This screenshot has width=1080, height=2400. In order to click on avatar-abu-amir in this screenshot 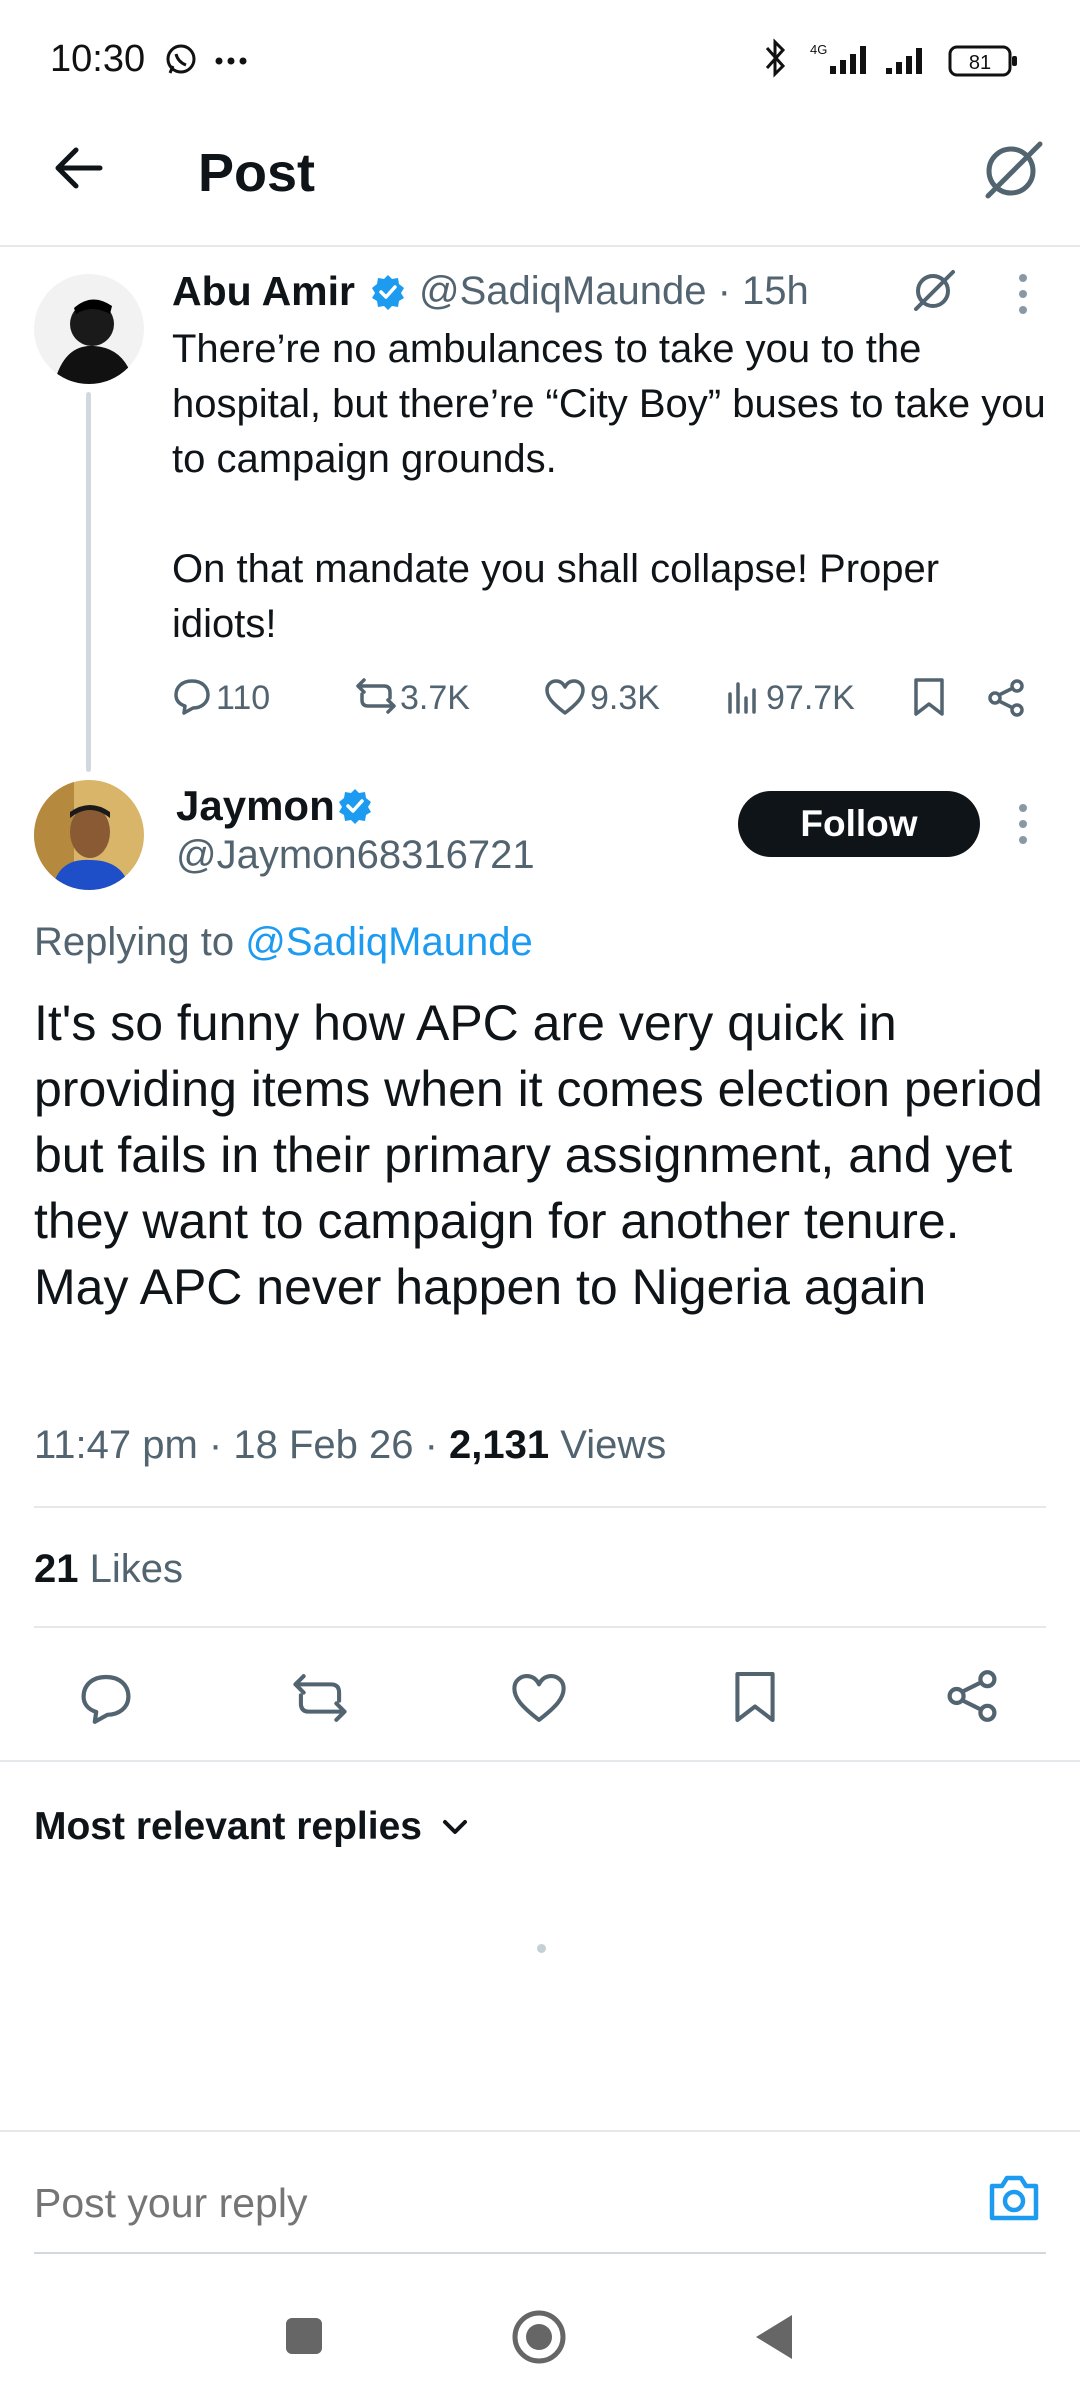, I will do `click(89, 329)`.